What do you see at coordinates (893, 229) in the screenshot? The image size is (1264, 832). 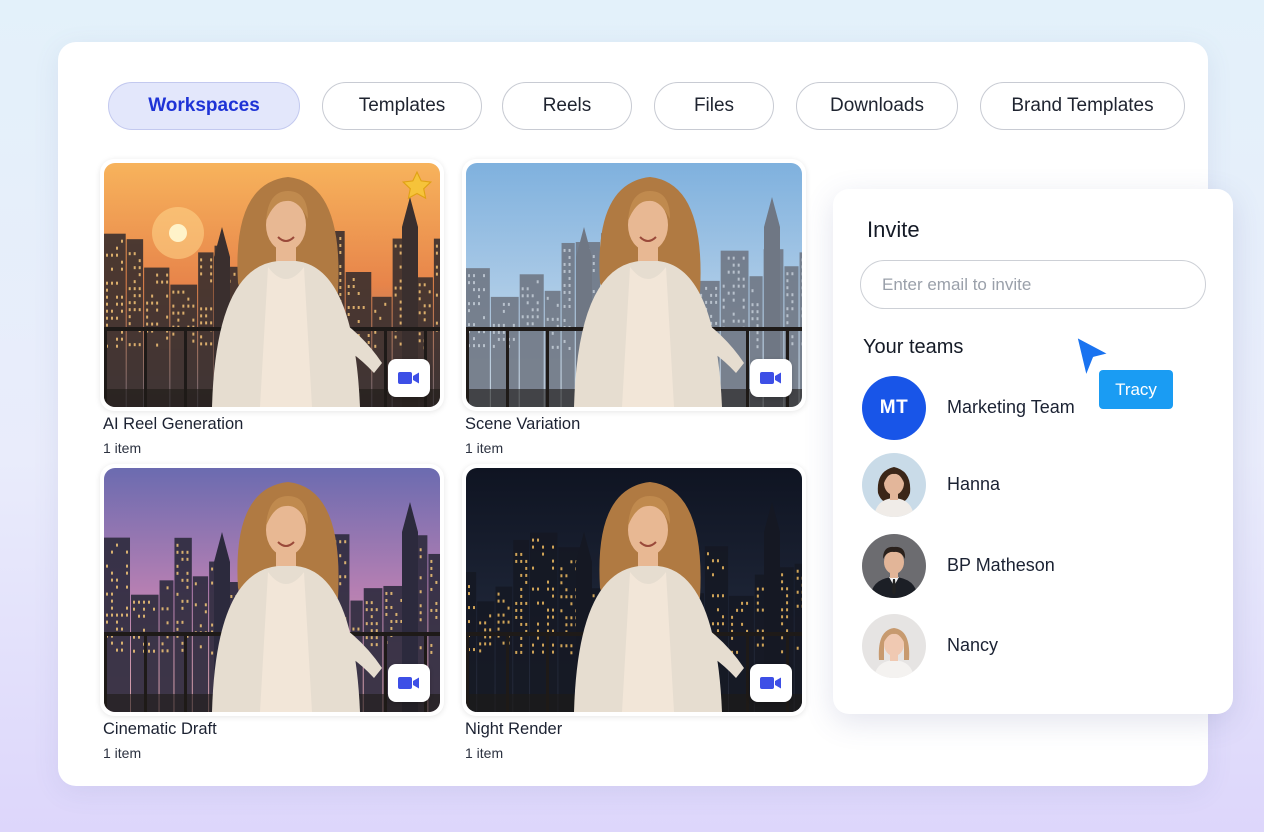 I see `invite-title: Invite` at bounding box center [893, 229].